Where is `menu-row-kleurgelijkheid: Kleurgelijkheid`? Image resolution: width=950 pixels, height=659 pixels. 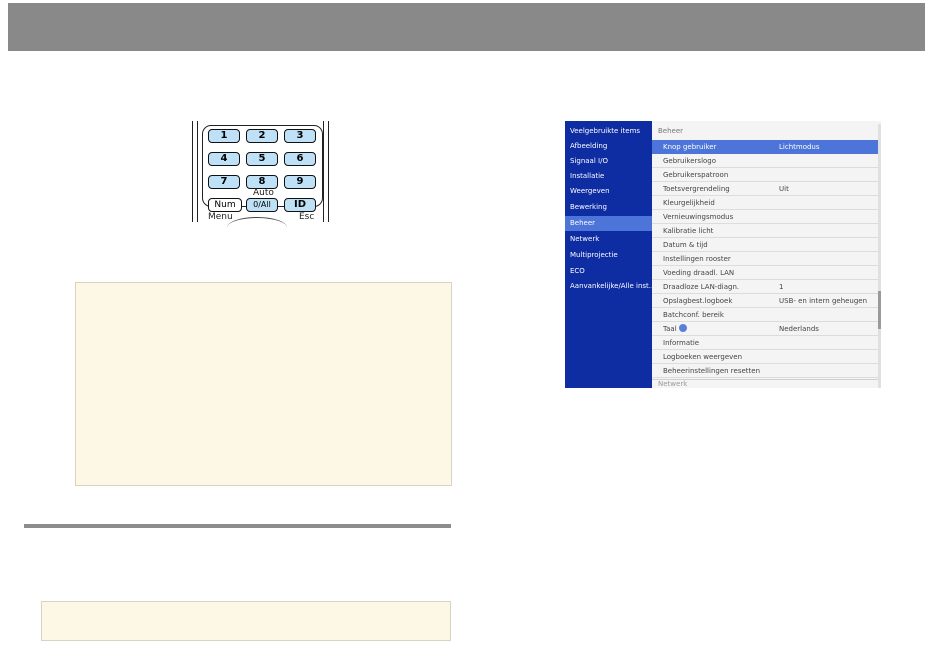
menu-row-kleurgelijkheid: Kleurgelijkheid is located at coordinates (765, 203).